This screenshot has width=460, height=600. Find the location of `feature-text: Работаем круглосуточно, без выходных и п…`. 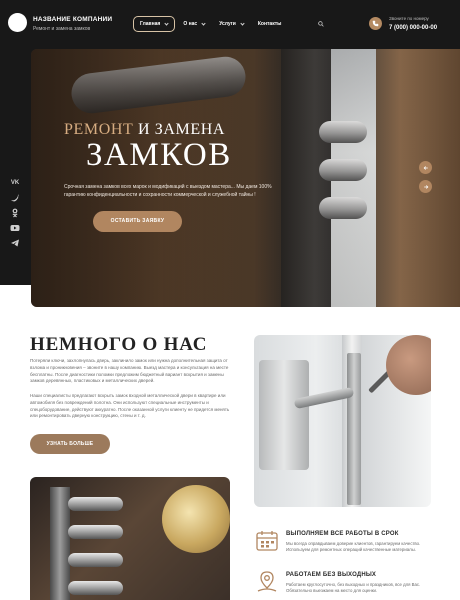

feature-text: Работаем круглосуточно, без выходных и п… is located at coordinates (353, 587).